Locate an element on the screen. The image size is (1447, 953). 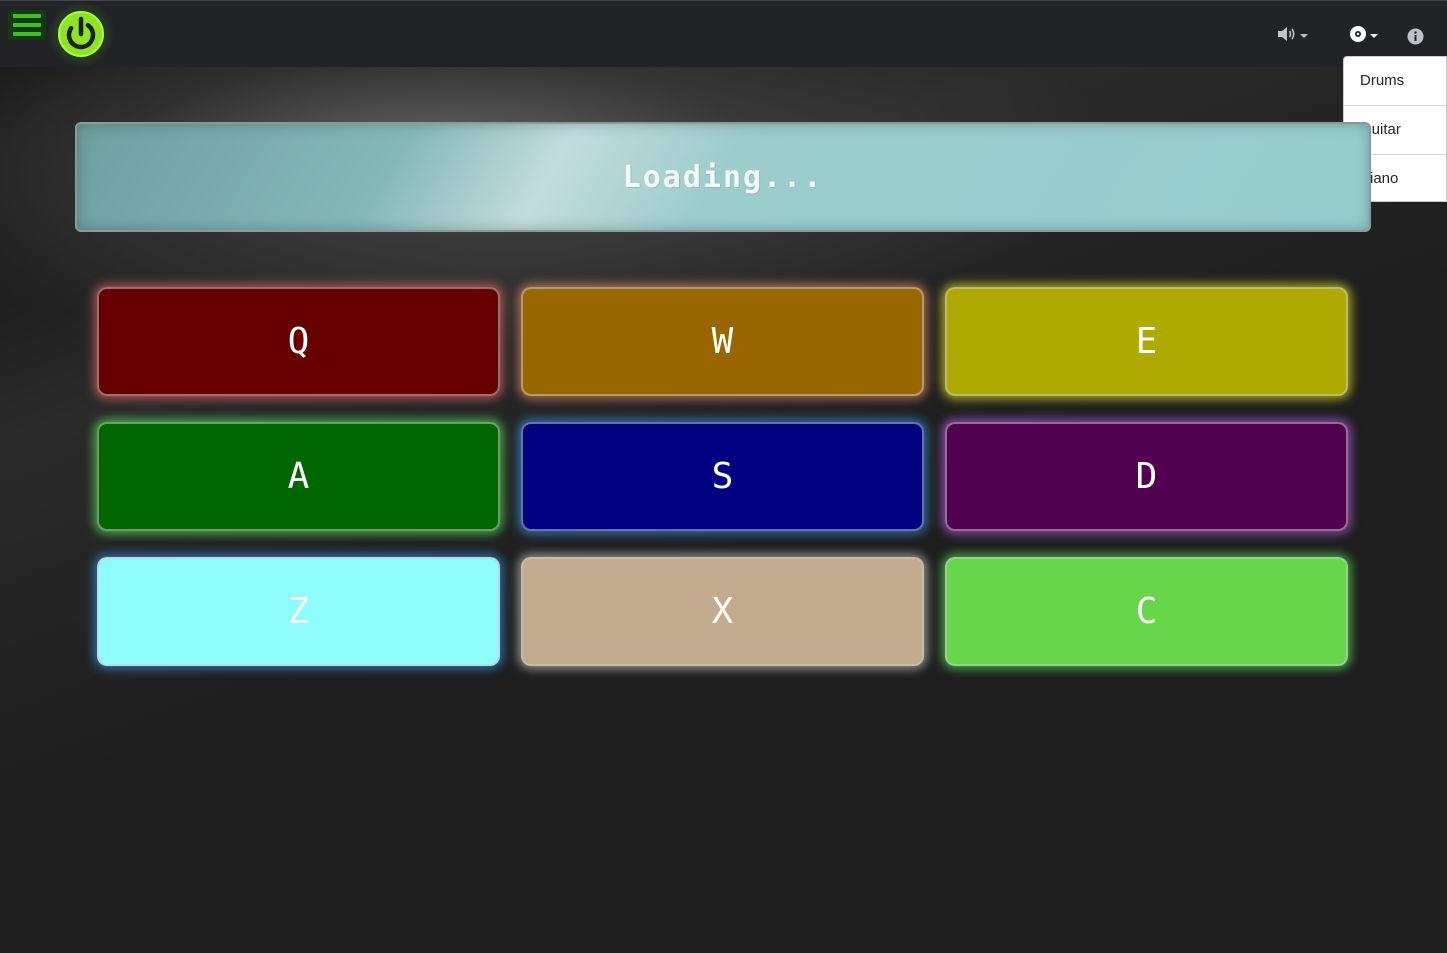
volume-icon is located at coordinates (1287, 36).